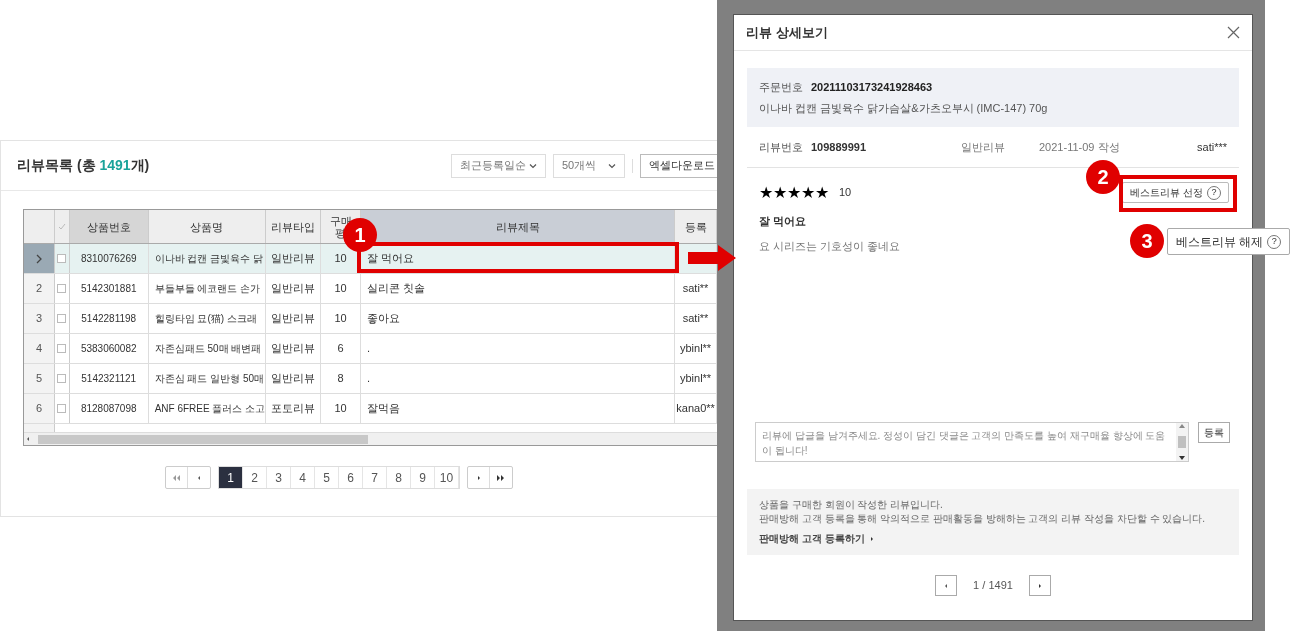 The image size is (1291, 631). I want to click on double-left-icon, so click(176, 477).